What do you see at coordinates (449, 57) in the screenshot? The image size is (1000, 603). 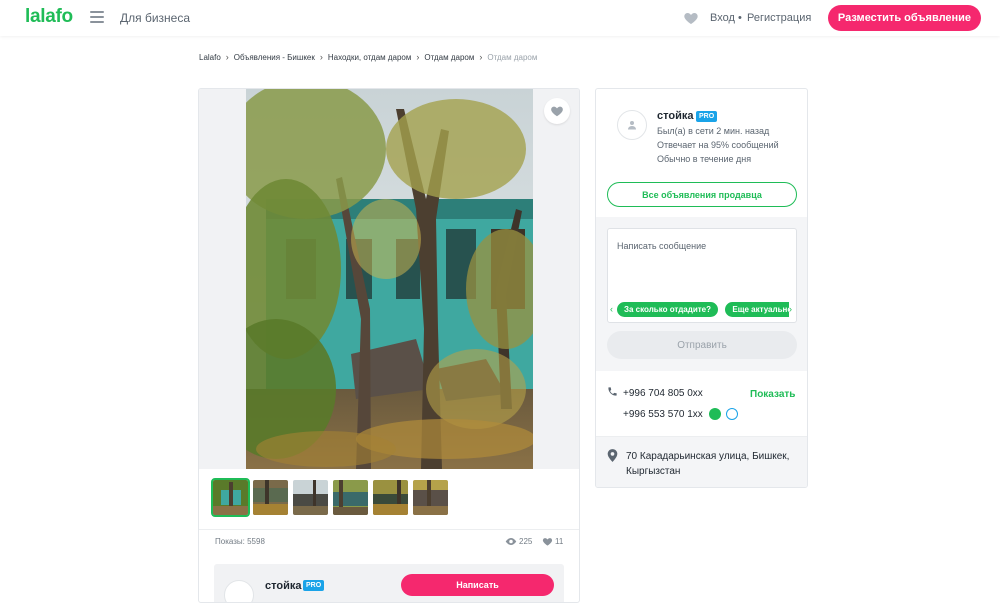 I see `breadcrumb-item-give-away: Отдам даром` at bounding box center [449, 57].